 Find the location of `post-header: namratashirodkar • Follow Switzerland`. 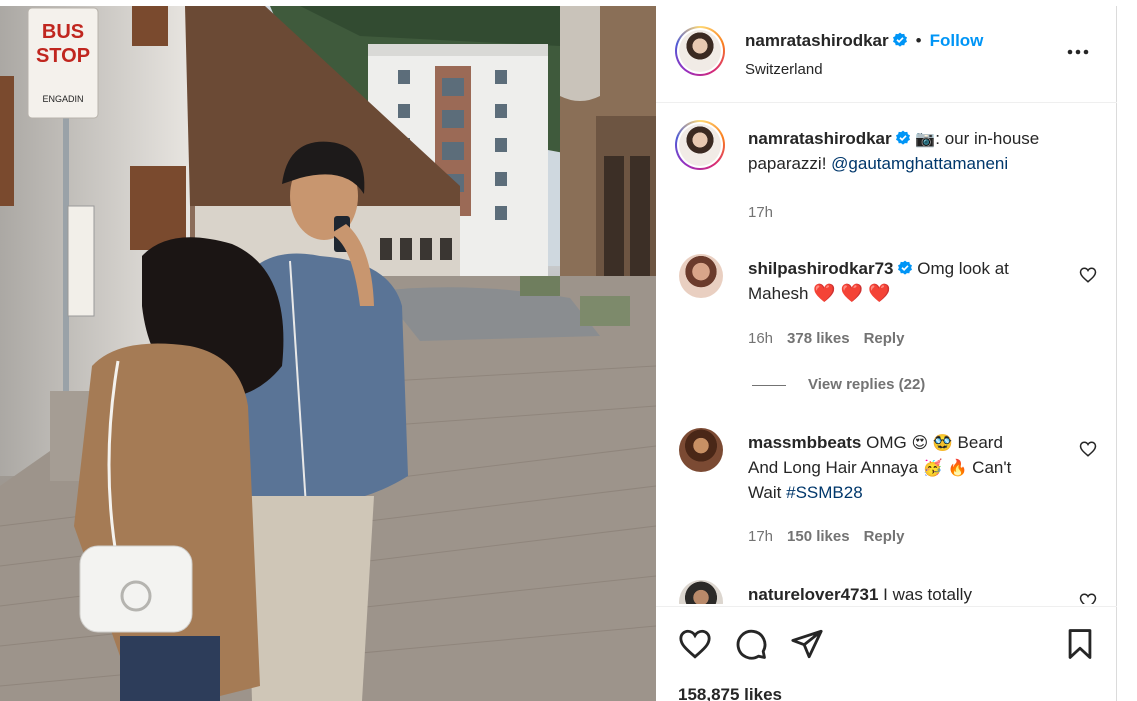

post-header: namratashirodkar • Follow Switzerland is located at coordinates (886, 54).